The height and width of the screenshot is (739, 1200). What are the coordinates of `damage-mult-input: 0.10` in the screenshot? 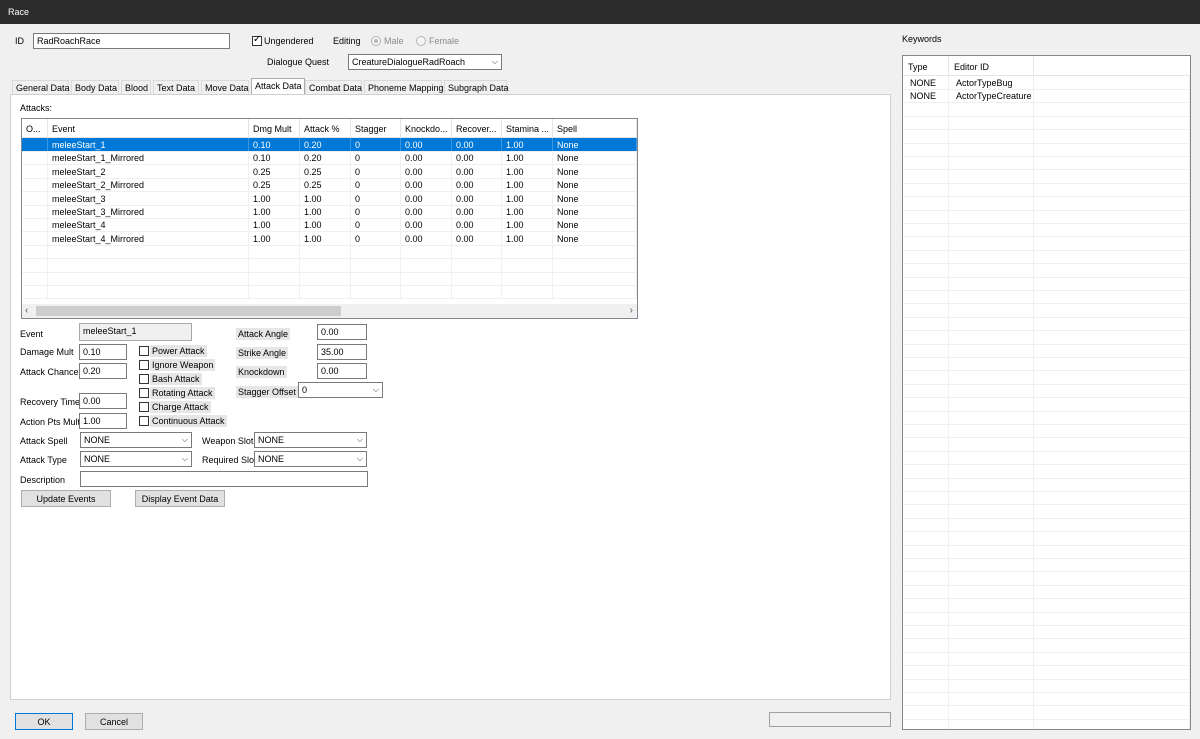 It's located at (103, 352).